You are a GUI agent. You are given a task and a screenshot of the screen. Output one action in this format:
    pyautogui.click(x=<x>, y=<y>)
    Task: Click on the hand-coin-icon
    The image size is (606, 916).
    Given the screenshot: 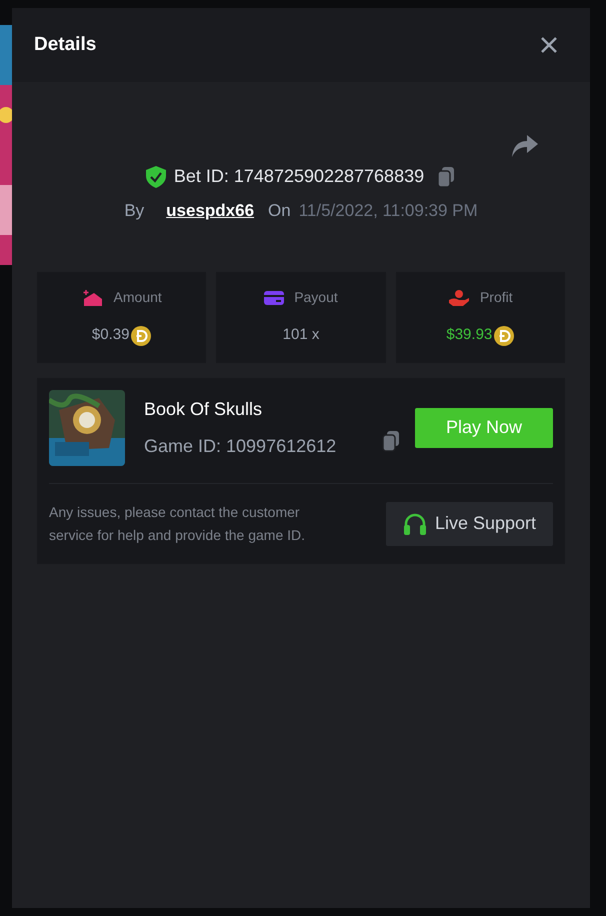 What is the action you would take?
    pyautogui.click(x=459, y=297)
    